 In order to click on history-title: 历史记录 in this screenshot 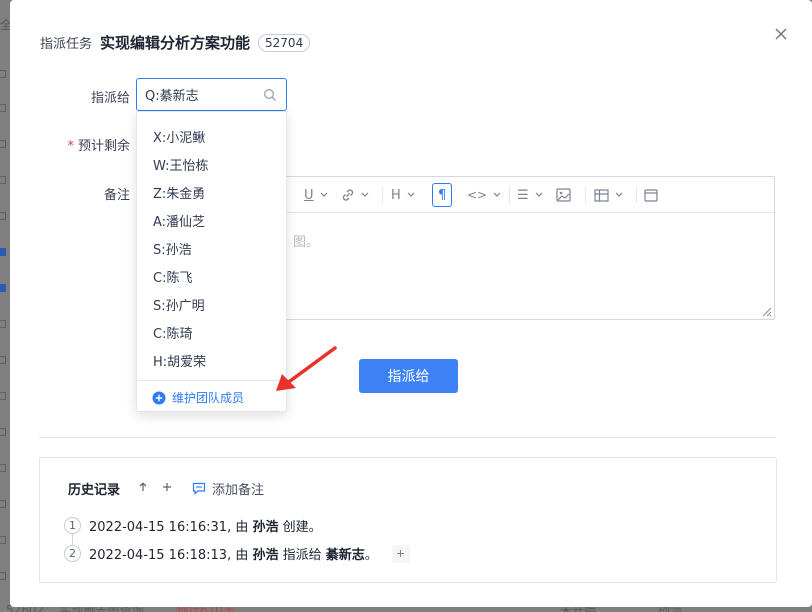, I will do `click(94, 490)`.